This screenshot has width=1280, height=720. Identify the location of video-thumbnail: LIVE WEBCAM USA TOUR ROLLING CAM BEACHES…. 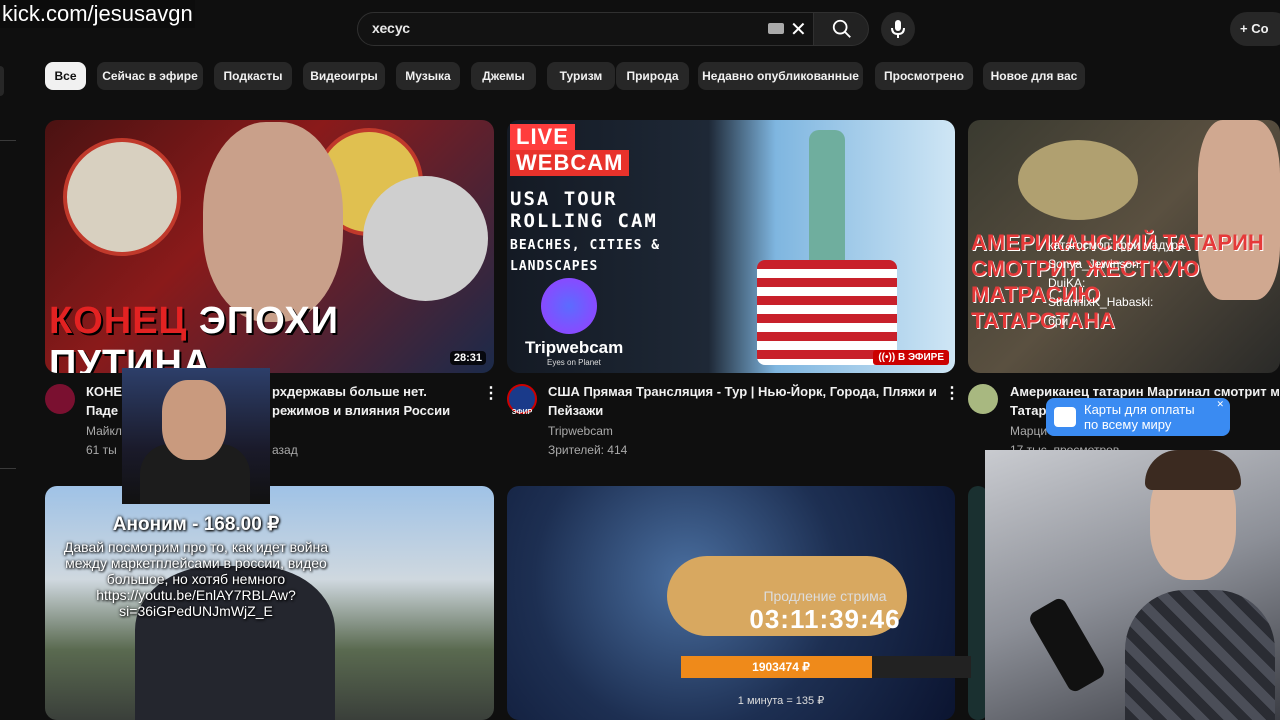
(731, 246).